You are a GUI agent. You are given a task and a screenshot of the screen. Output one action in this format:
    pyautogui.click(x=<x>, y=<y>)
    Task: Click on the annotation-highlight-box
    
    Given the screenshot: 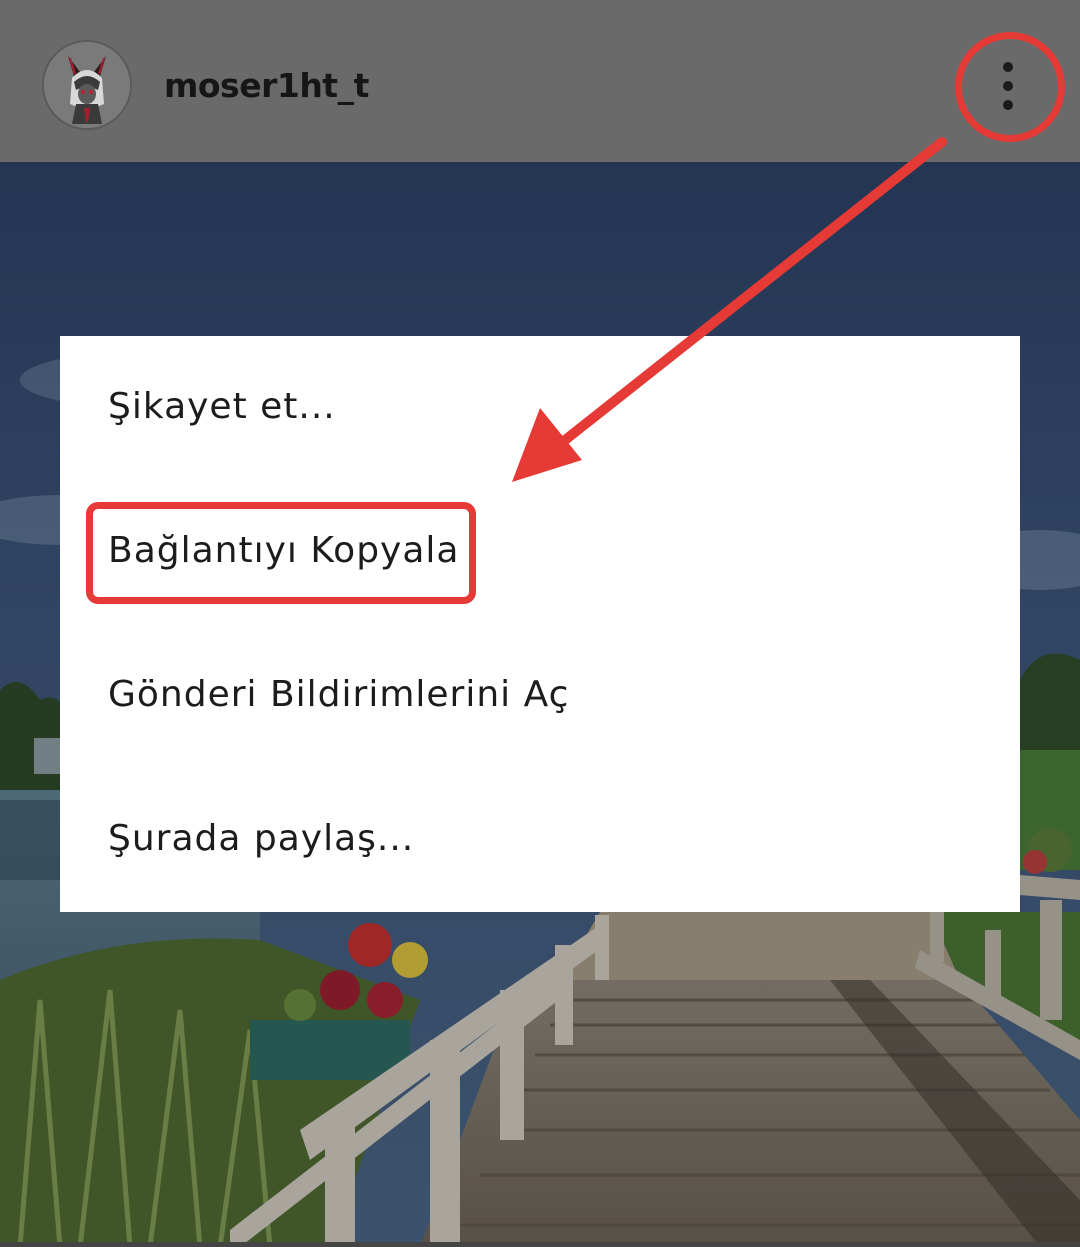 What is the action you would take?
    pyautogui.click(x=281, y=553)
    